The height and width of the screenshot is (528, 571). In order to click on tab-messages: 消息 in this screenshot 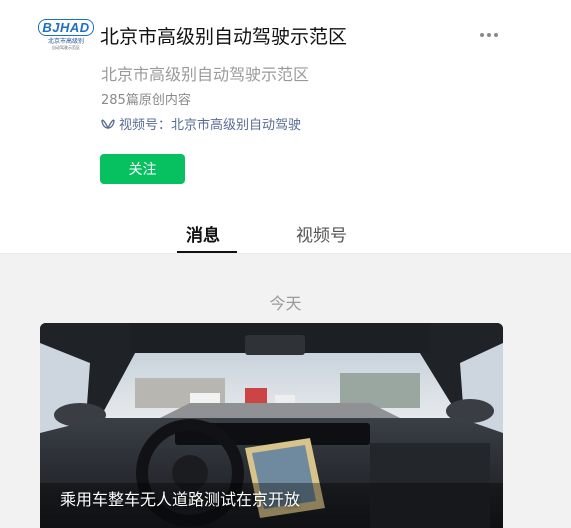, I will do `click(203, 233)`.